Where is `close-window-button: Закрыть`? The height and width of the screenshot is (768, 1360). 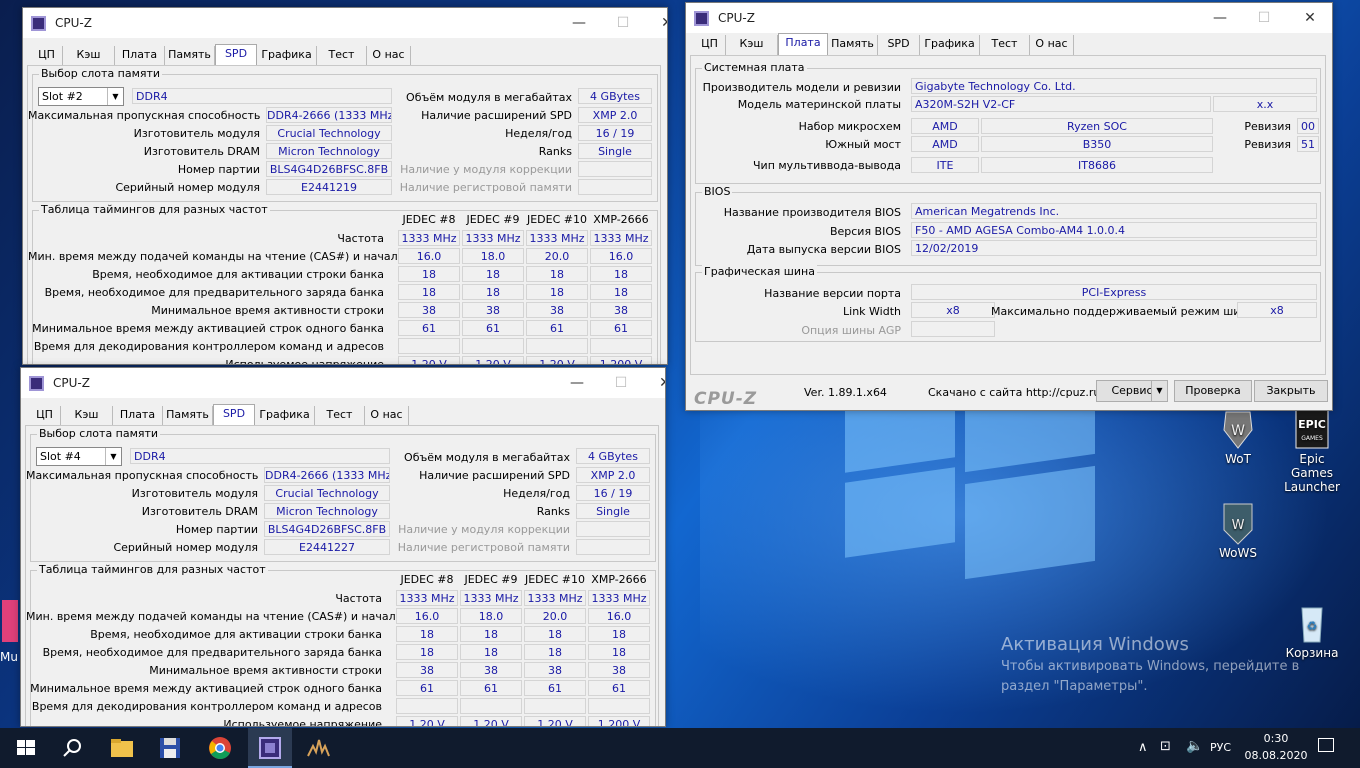 close-window-button: Закрыть is located at coordinates (1291, 391).